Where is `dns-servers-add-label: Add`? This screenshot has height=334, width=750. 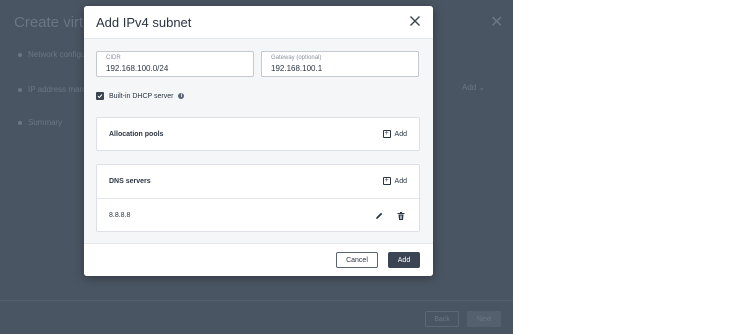 dns-servers-add-label: Add is located at coordinates (400, 181).